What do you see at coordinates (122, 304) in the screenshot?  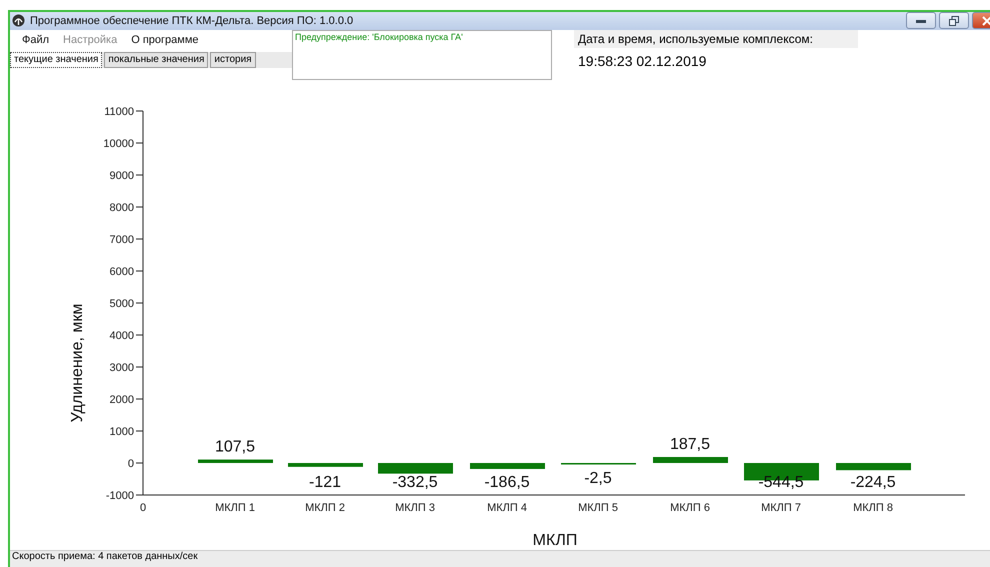 I see `y-tick-label: 5000` at bounding box center [122, 304].